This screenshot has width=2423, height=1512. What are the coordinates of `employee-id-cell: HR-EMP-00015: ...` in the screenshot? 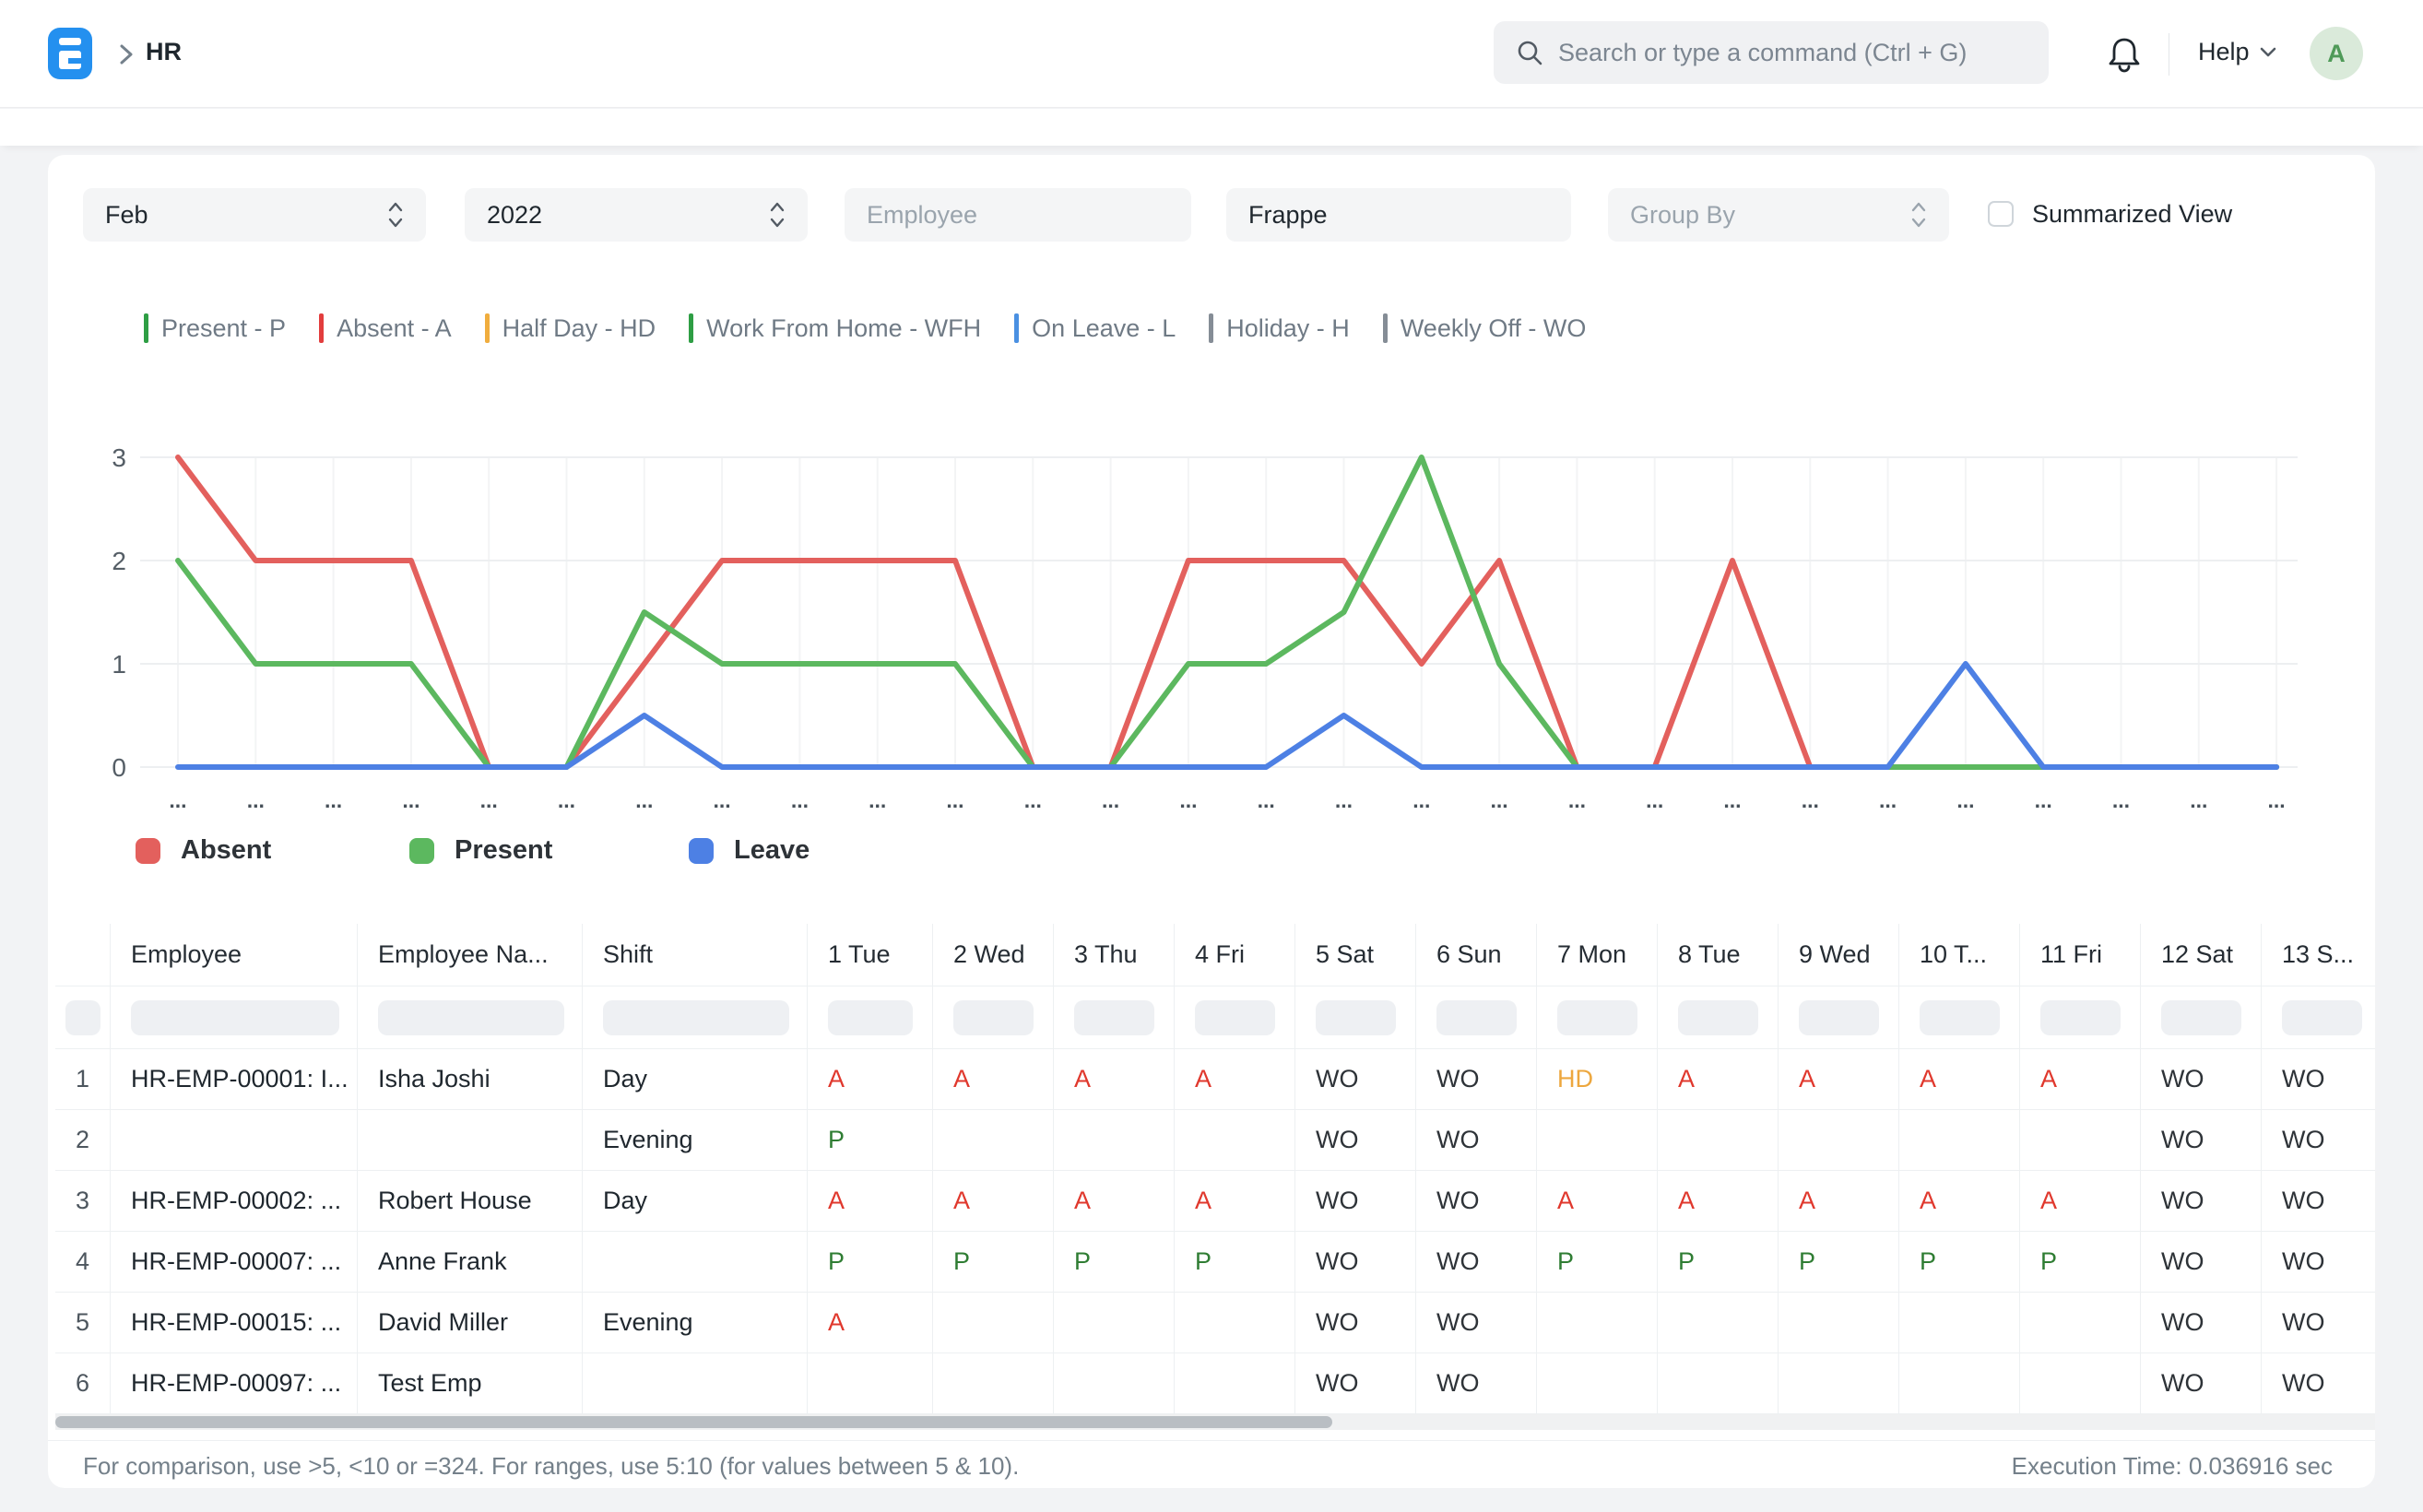 It's located at (234, 1323).